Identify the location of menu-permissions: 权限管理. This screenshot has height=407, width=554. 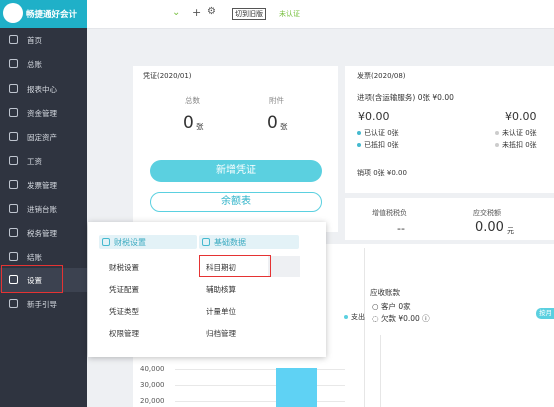
(124, 333).